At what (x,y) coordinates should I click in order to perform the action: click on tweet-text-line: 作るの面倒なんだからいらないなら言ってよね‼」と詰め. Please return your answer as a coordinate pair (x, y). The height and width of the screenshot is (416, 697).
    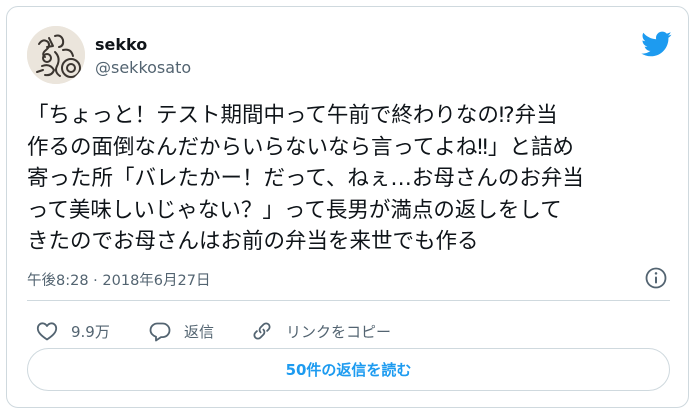
    Looking at the image, I should click on (300, 147).